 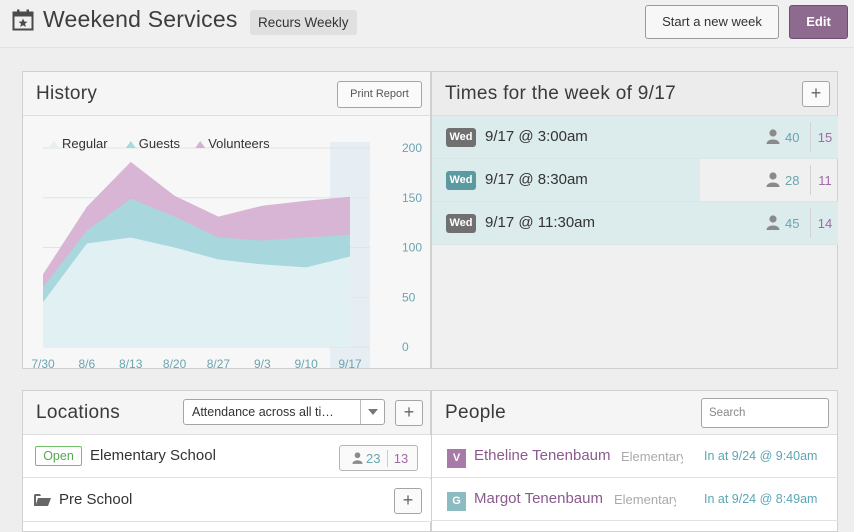 What do you see at coordinates (306, 362) in the screenshot?
I see `x-tick-label: 9/10` at bounding box center [306, 362].